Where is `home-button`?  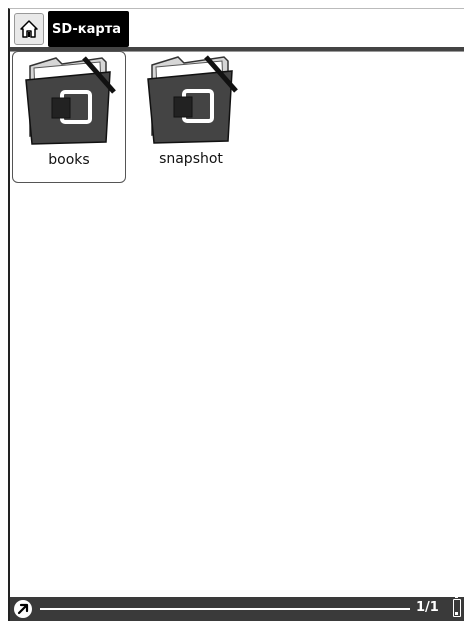 home-button is located at coordinates (29, 29).